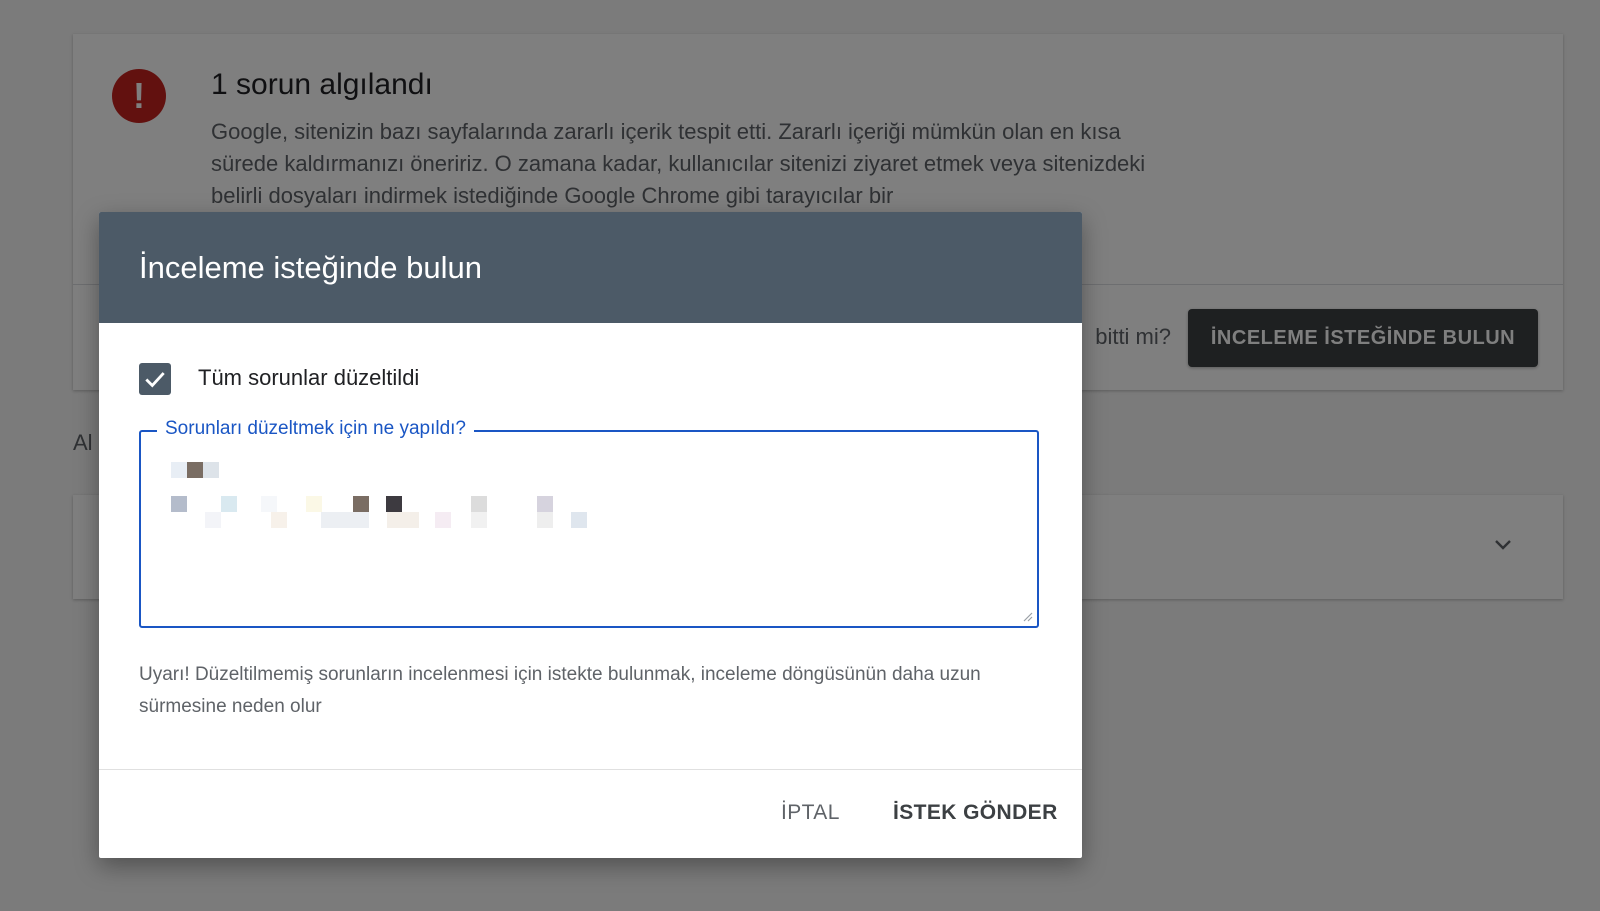 This screenshot has height=911, width=1600. Describe the element at coordinates (310, 267) in the screenshot. I see `dialog-title: İnceleme isteğinde bulun` at that location.